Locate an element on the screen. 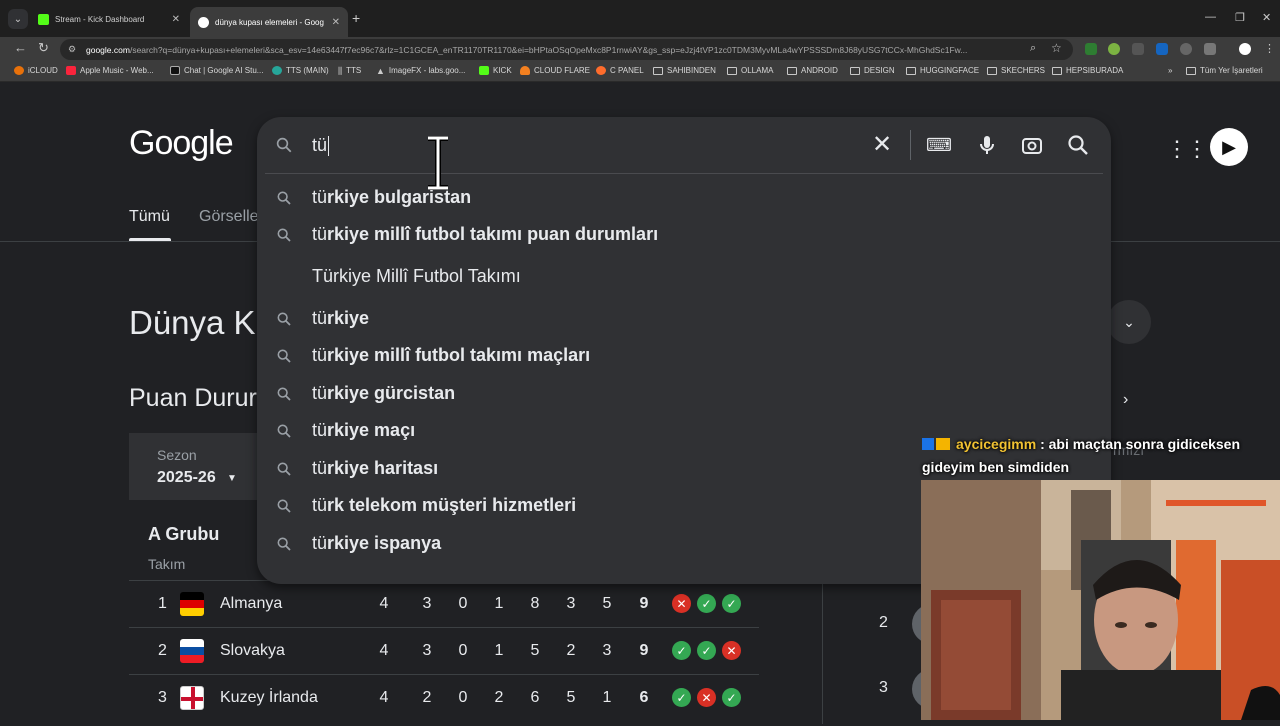 This screenshot has height=726, width=1280. stat-cell: 6 is located at coordinates (535, 697).